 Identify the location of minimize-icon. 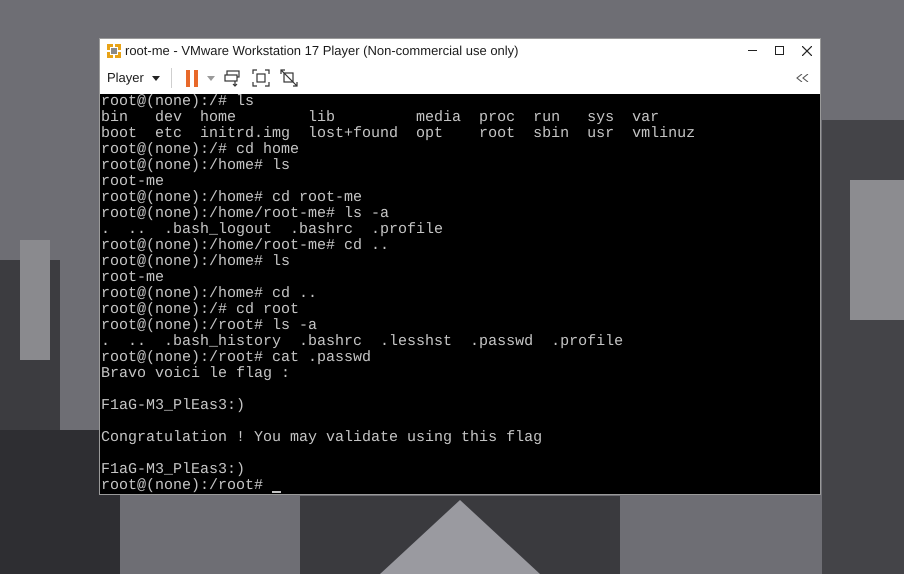
(752, 50).